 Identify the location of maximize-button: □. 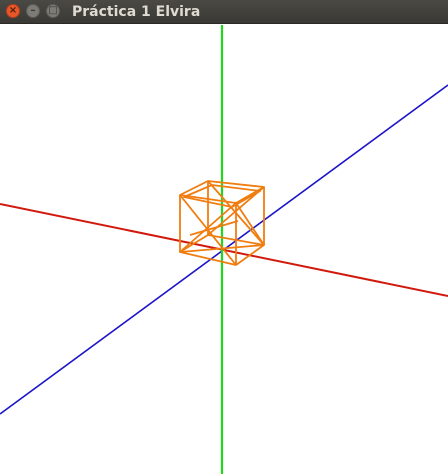
(53, 11).